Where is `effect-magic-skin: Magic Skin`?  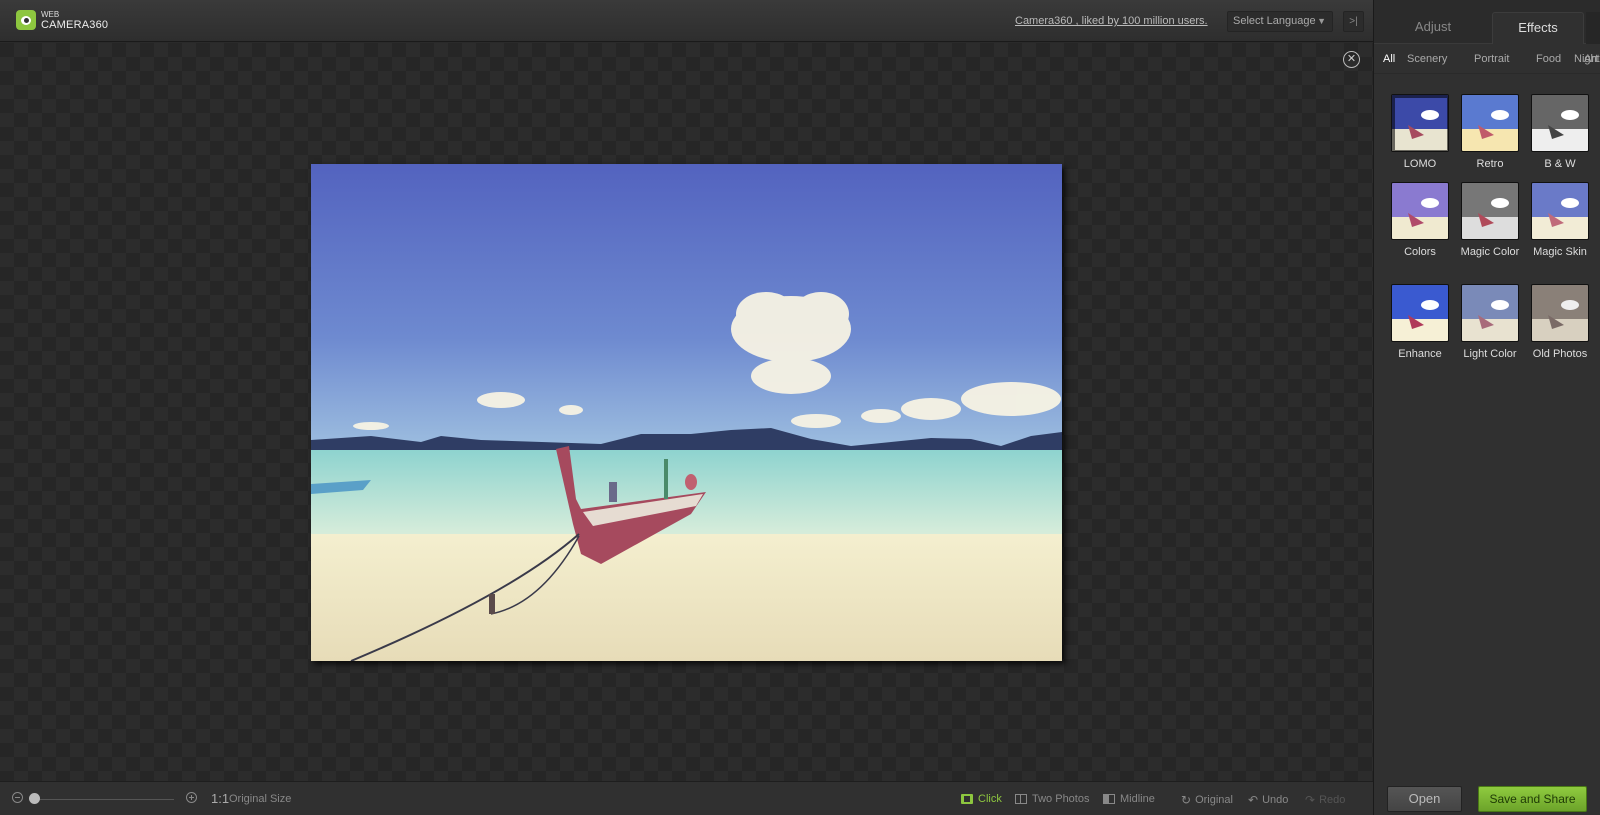
effect-magic-skin: Magic Skin is located at coordinates (1560, 220).